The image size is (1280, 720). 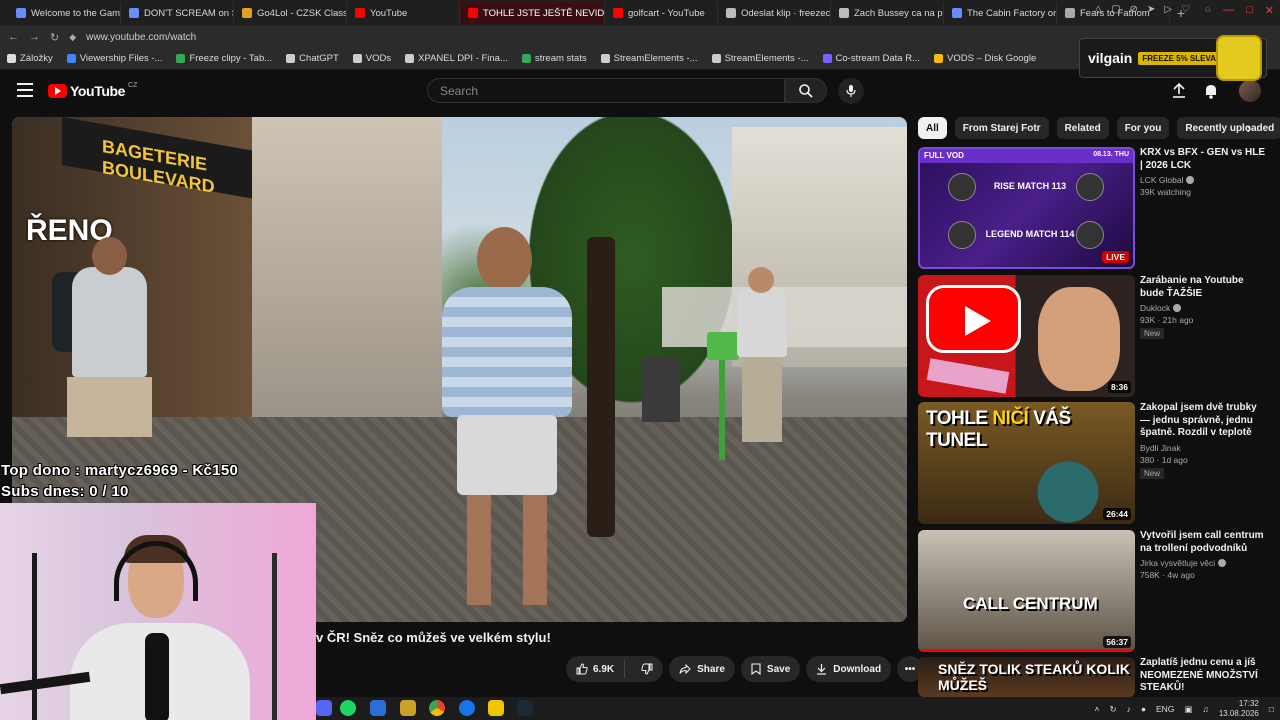 I want to click on file-explorer-icon, so click(x=408, y=708).